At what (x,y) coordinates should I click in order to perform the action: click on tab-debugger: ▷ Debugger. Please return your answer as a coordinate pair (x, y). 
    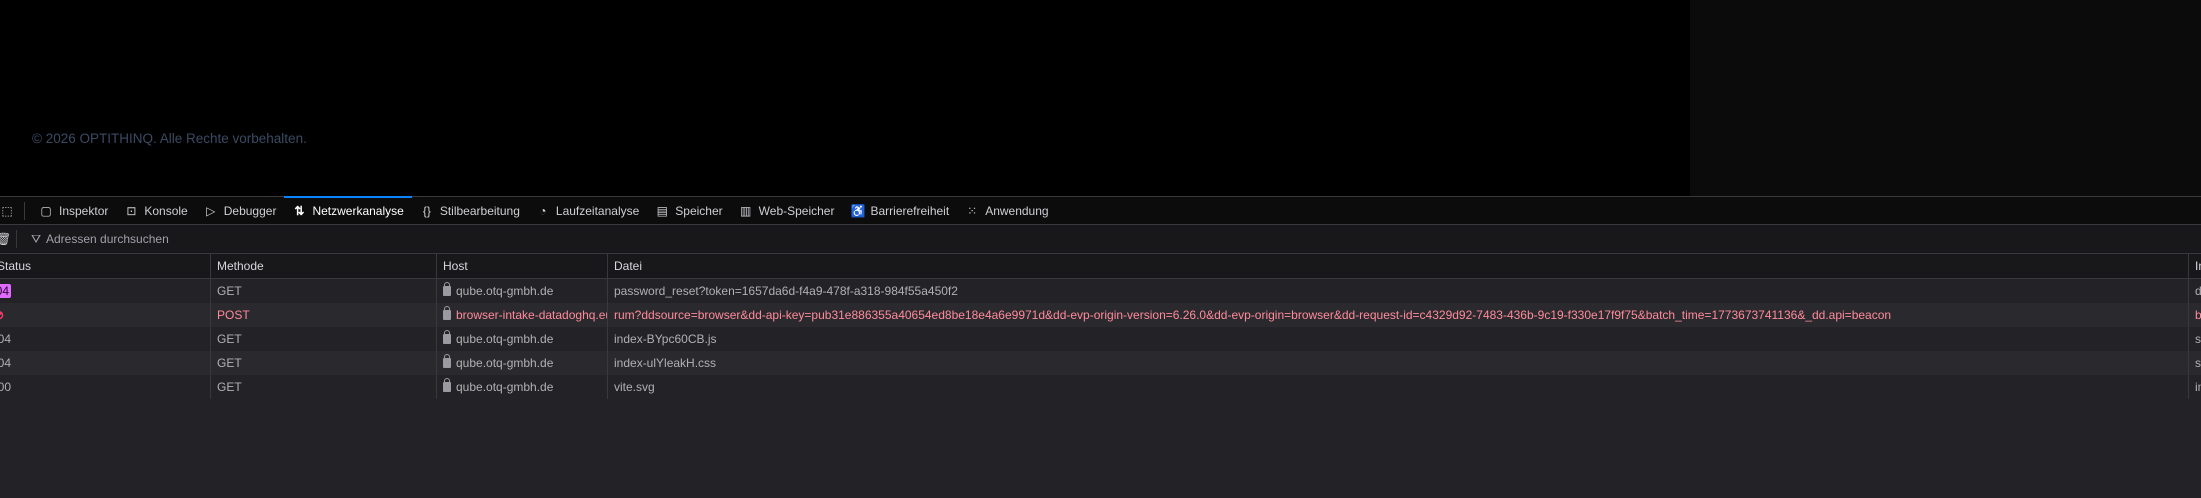
    Looking at the image, I should click on (240, 211).